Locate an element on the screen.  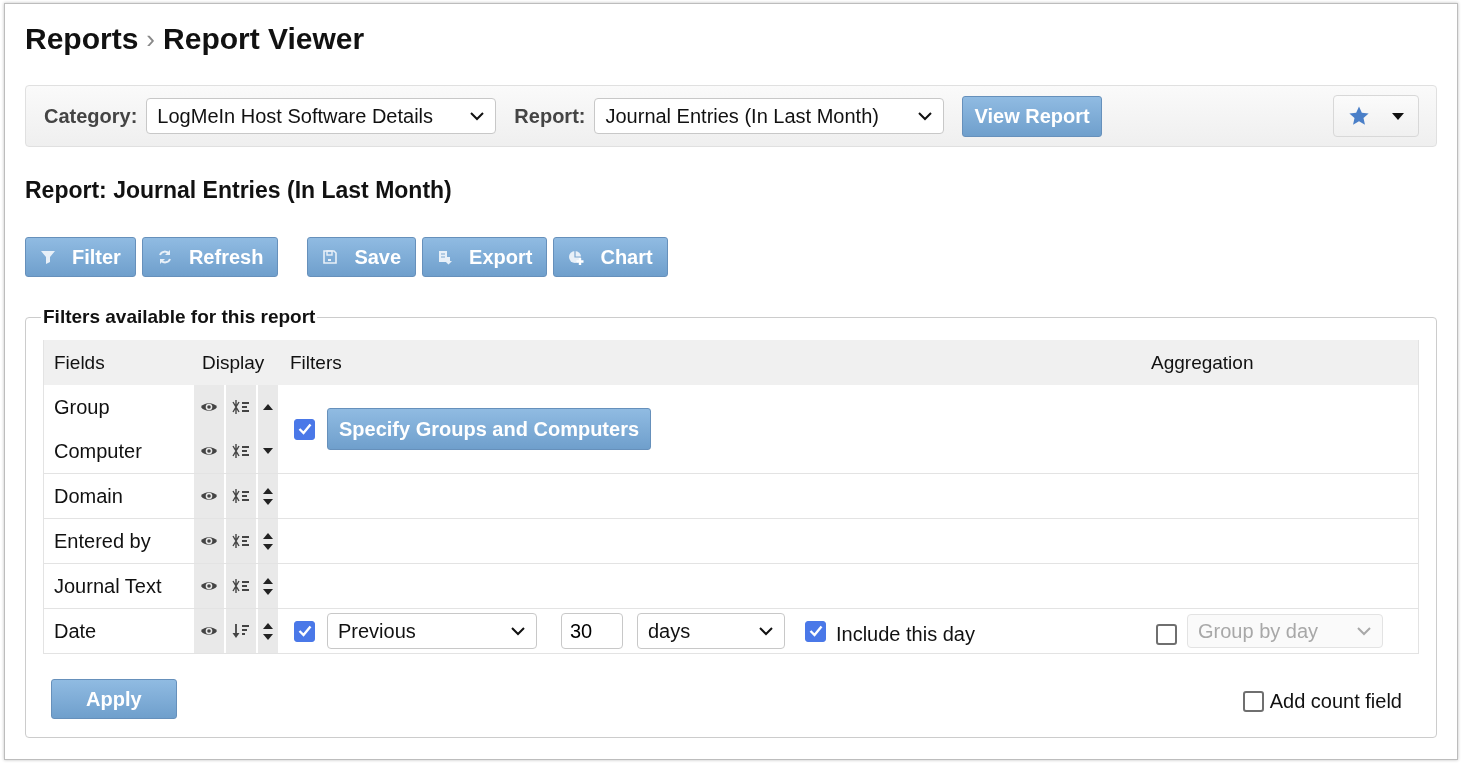
filter-icon is located at coordinates (48, 257).